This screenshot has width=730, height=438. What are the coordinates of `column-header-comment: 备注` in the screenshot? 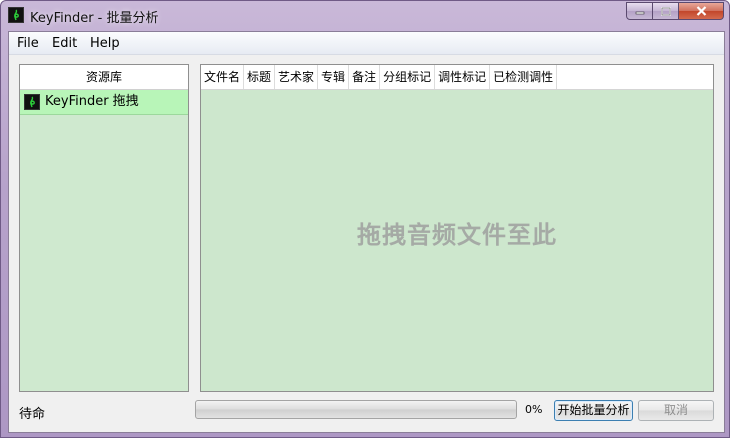 It's located at (365, 77).